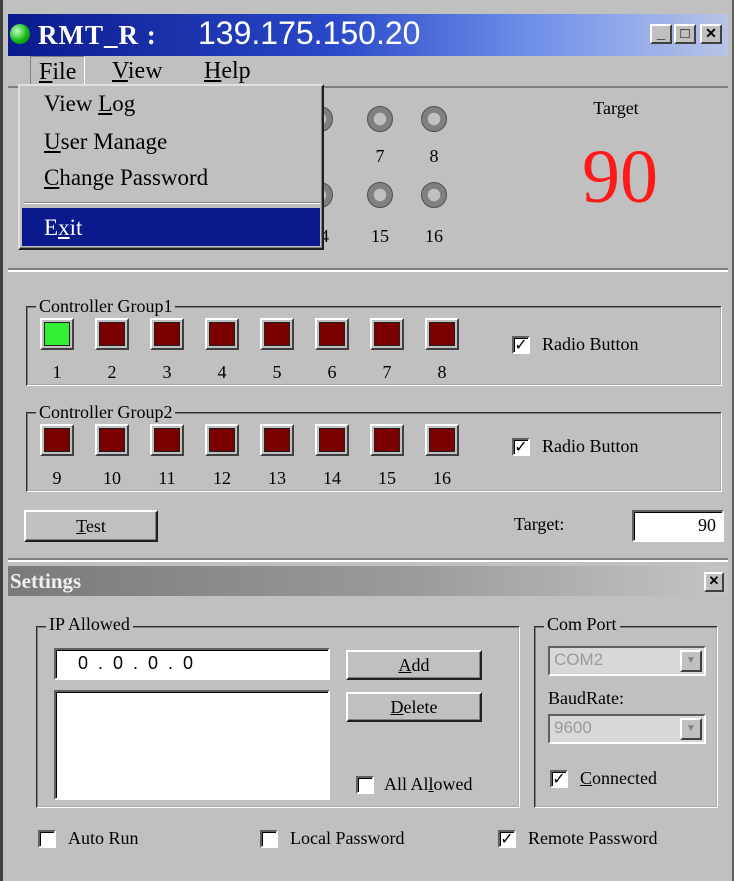 This screenshot has width=734, height=881. I want to click on indicator-number: 16, so click(434, 236).